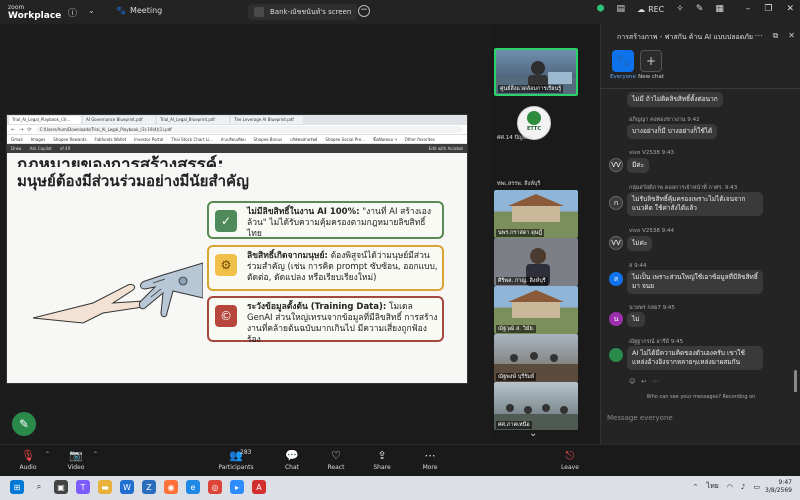 This screenshot has height=500, width=800. Describe the element at coordinates (292, 455) in the screenshot. I see `chat-icon: 💬` at that location.